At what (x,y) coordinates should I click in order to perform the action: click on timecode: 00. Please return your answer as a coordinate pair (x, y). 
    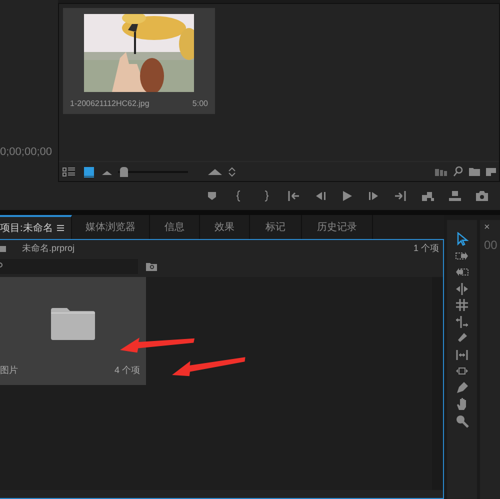
    Looking at the image, I should click on (491, 245).